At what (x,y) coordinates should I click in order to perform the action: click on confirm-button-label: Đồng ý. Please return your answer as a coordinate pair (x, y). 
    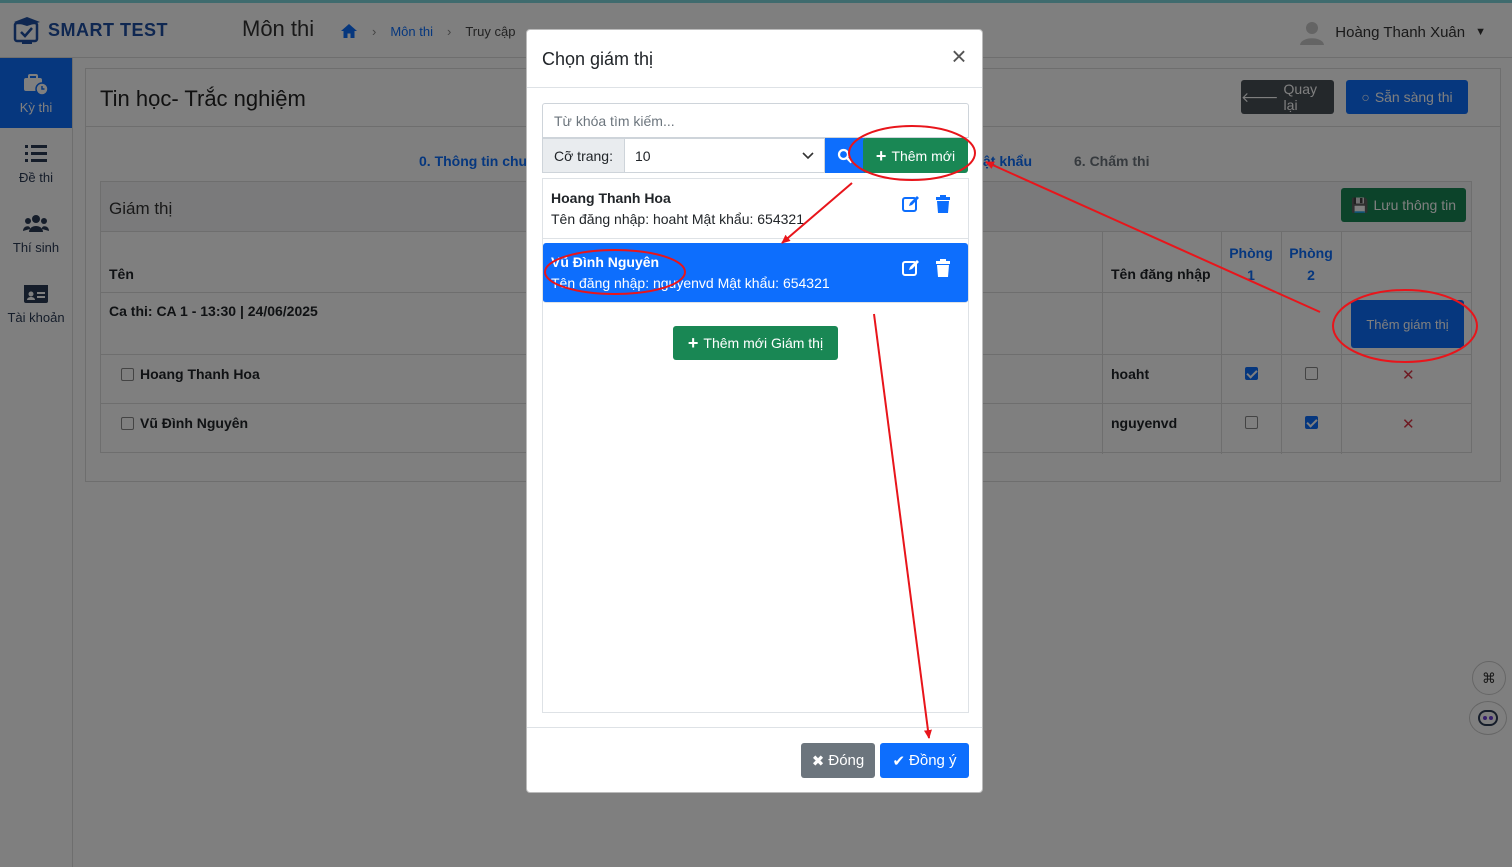
    Looking at the image, I should click on (933, 760).